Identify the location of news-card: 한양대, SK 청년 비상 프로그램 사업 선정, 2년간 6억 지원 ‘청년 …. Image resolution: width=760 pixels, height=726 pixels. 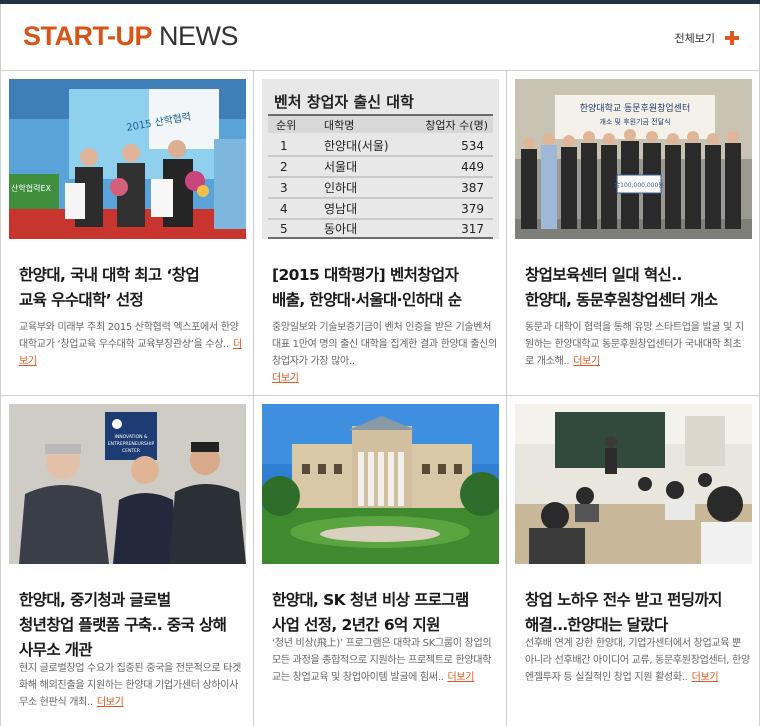
(380, 558).